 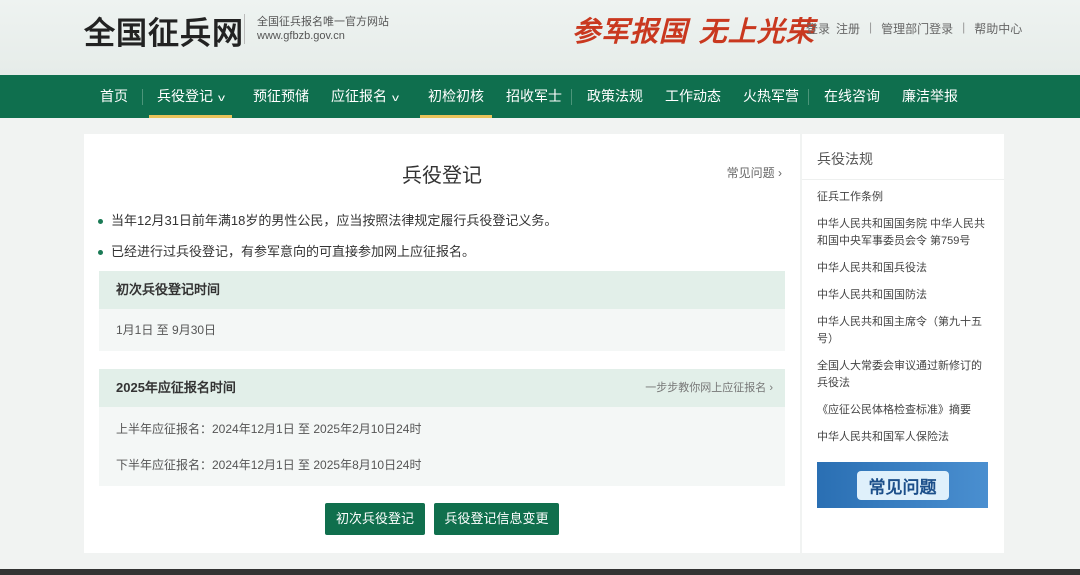 I want to click on site-url: www.gfbzb.gov.cn, so click(x=301, y=36).